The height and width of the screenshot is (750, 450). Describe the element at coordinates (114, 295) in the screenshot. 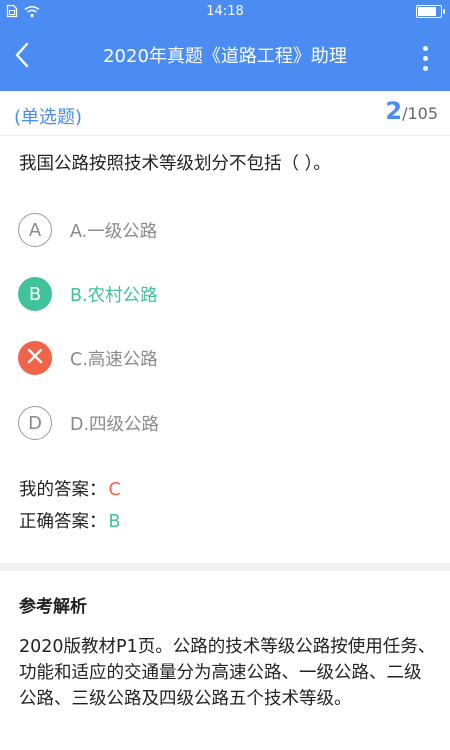

I see `option-label-b: B.农村公路` at that location.